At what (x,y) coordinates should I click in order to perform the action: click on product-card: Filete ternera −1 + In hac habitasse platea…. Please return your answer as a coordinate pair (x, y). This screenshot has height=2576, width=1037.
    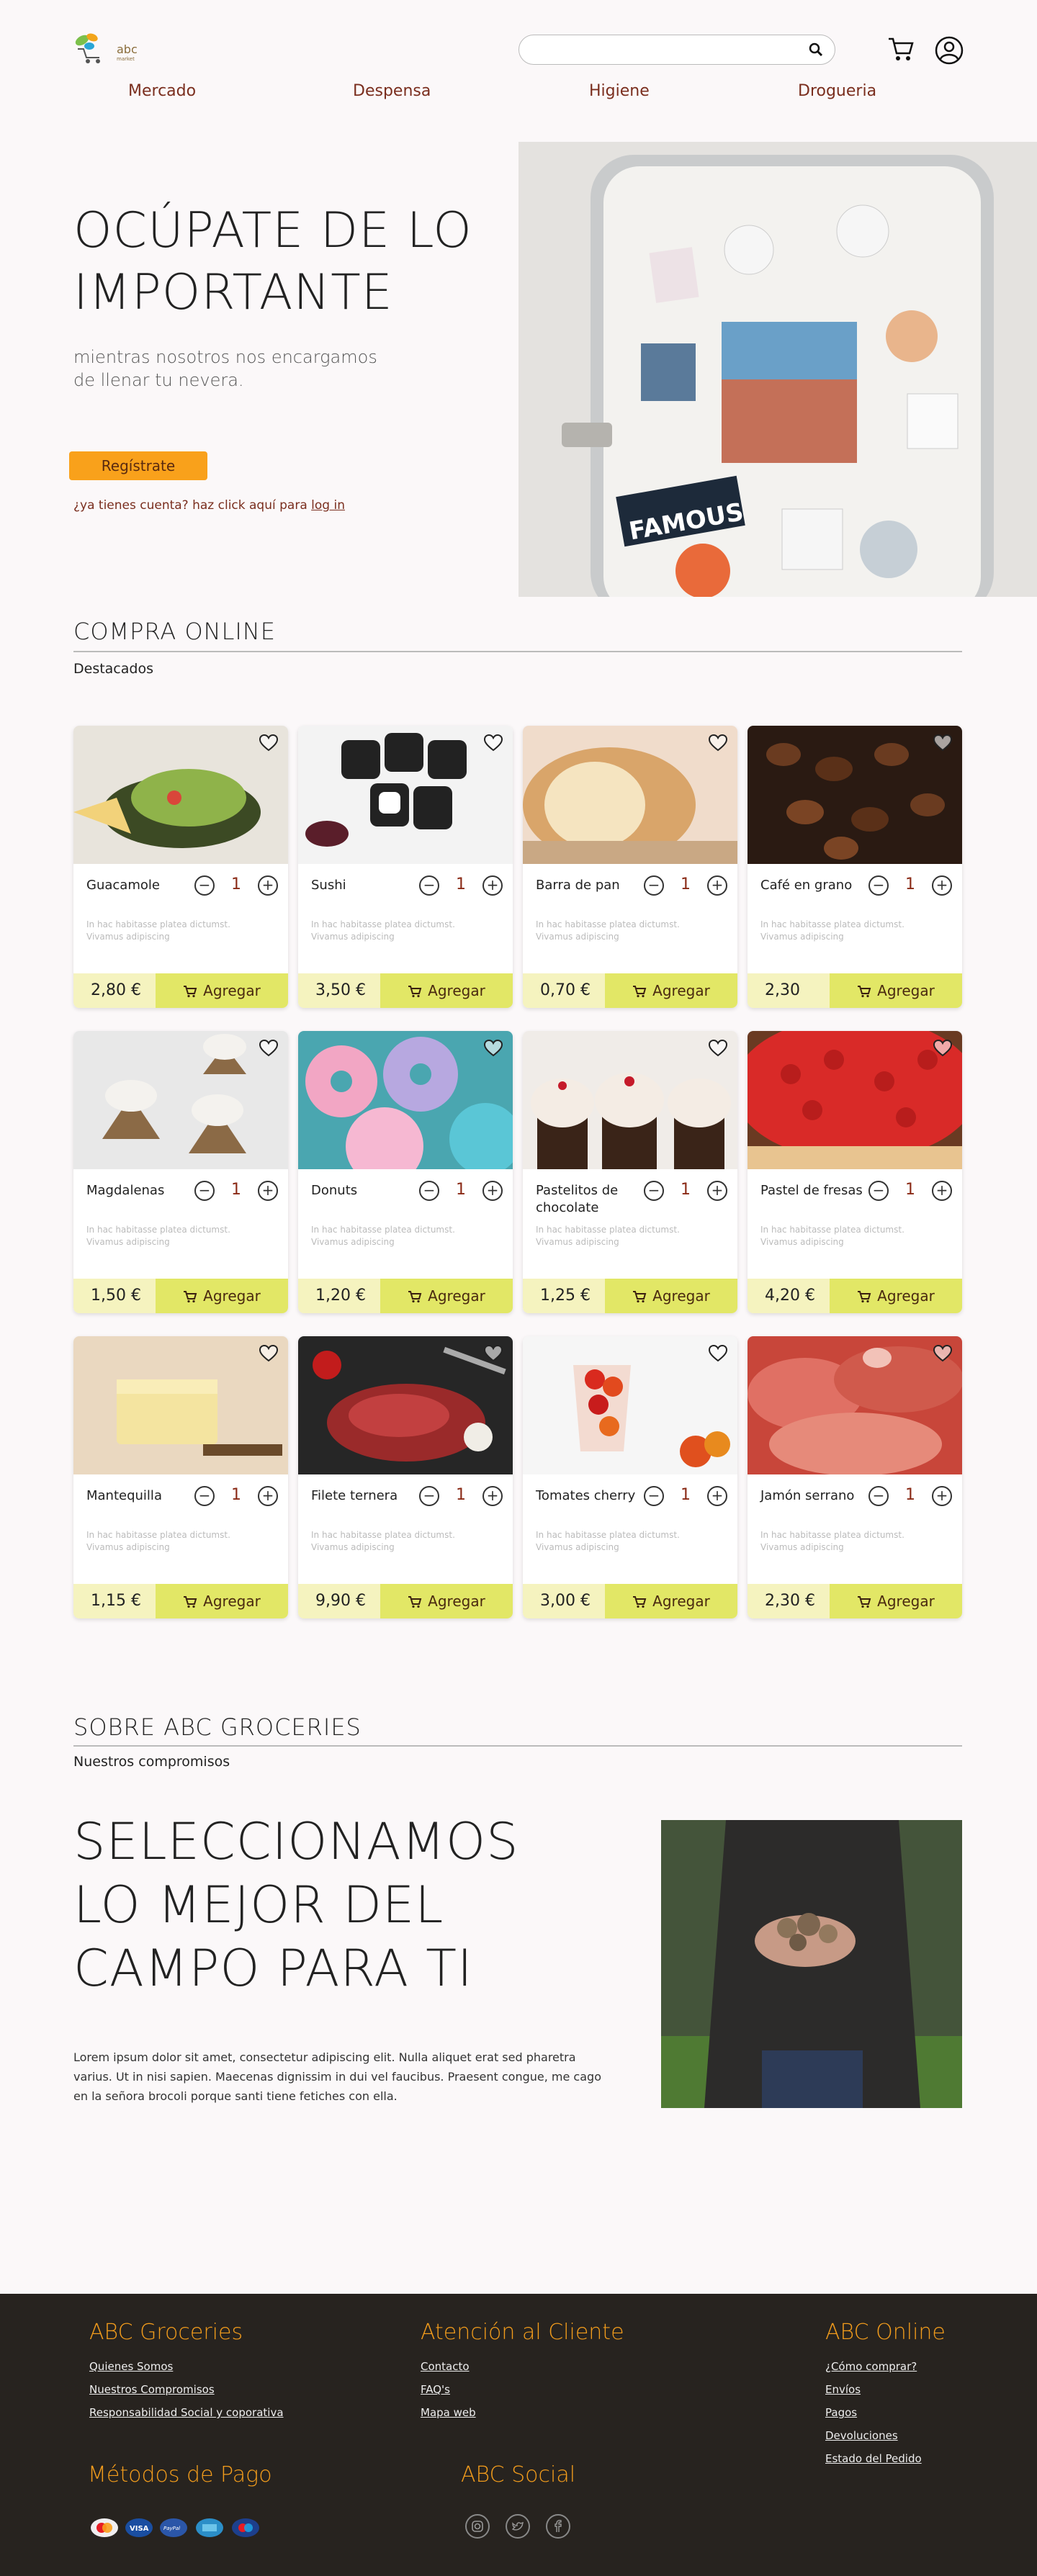
    Looking at the image, I should click on (405, 1477).